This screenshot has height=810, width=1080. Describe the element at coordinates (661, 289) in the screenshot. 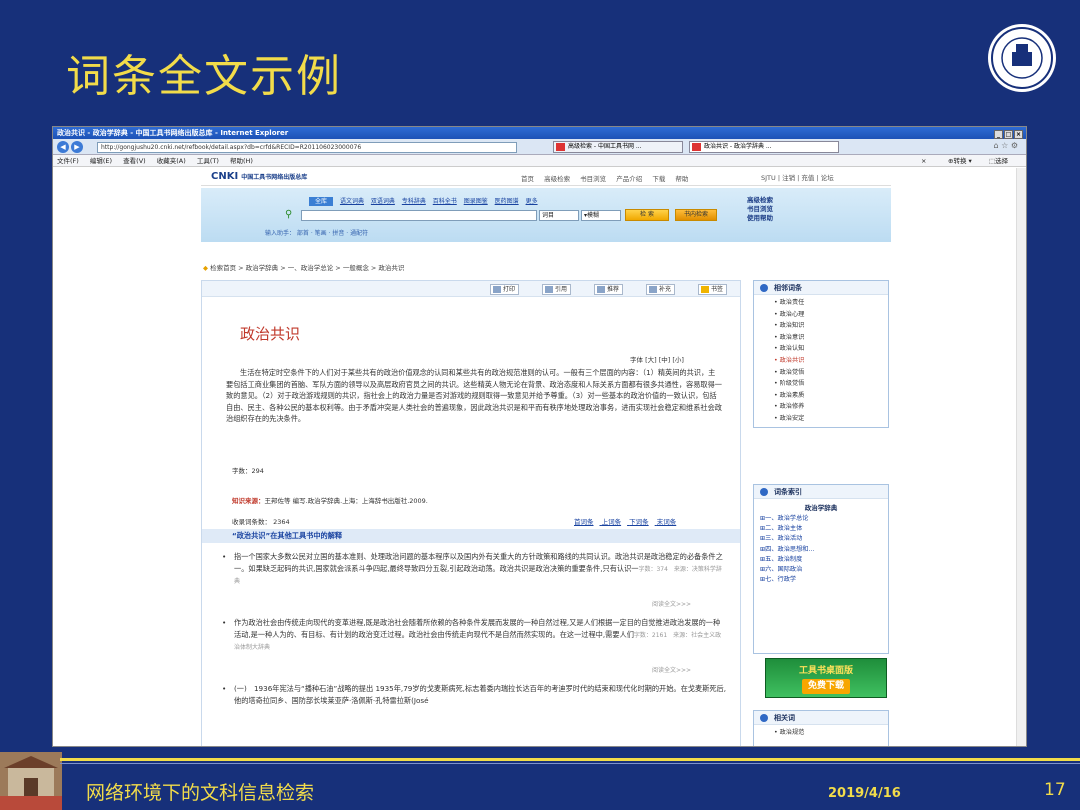

I see `supplement-button: 补充` at that location.